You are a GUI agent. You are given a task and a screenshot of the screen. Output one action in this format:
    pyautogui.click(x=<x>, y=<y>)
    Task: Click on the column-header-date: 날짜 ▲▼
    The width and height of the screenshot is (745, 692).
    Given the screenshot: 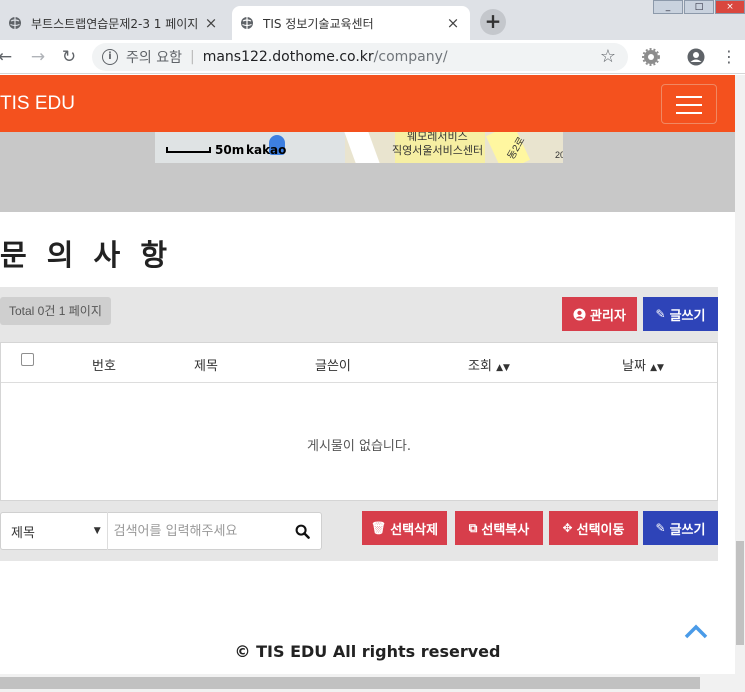 What is the action you would take?
    pyautogui.click(x=643, y=364)
    